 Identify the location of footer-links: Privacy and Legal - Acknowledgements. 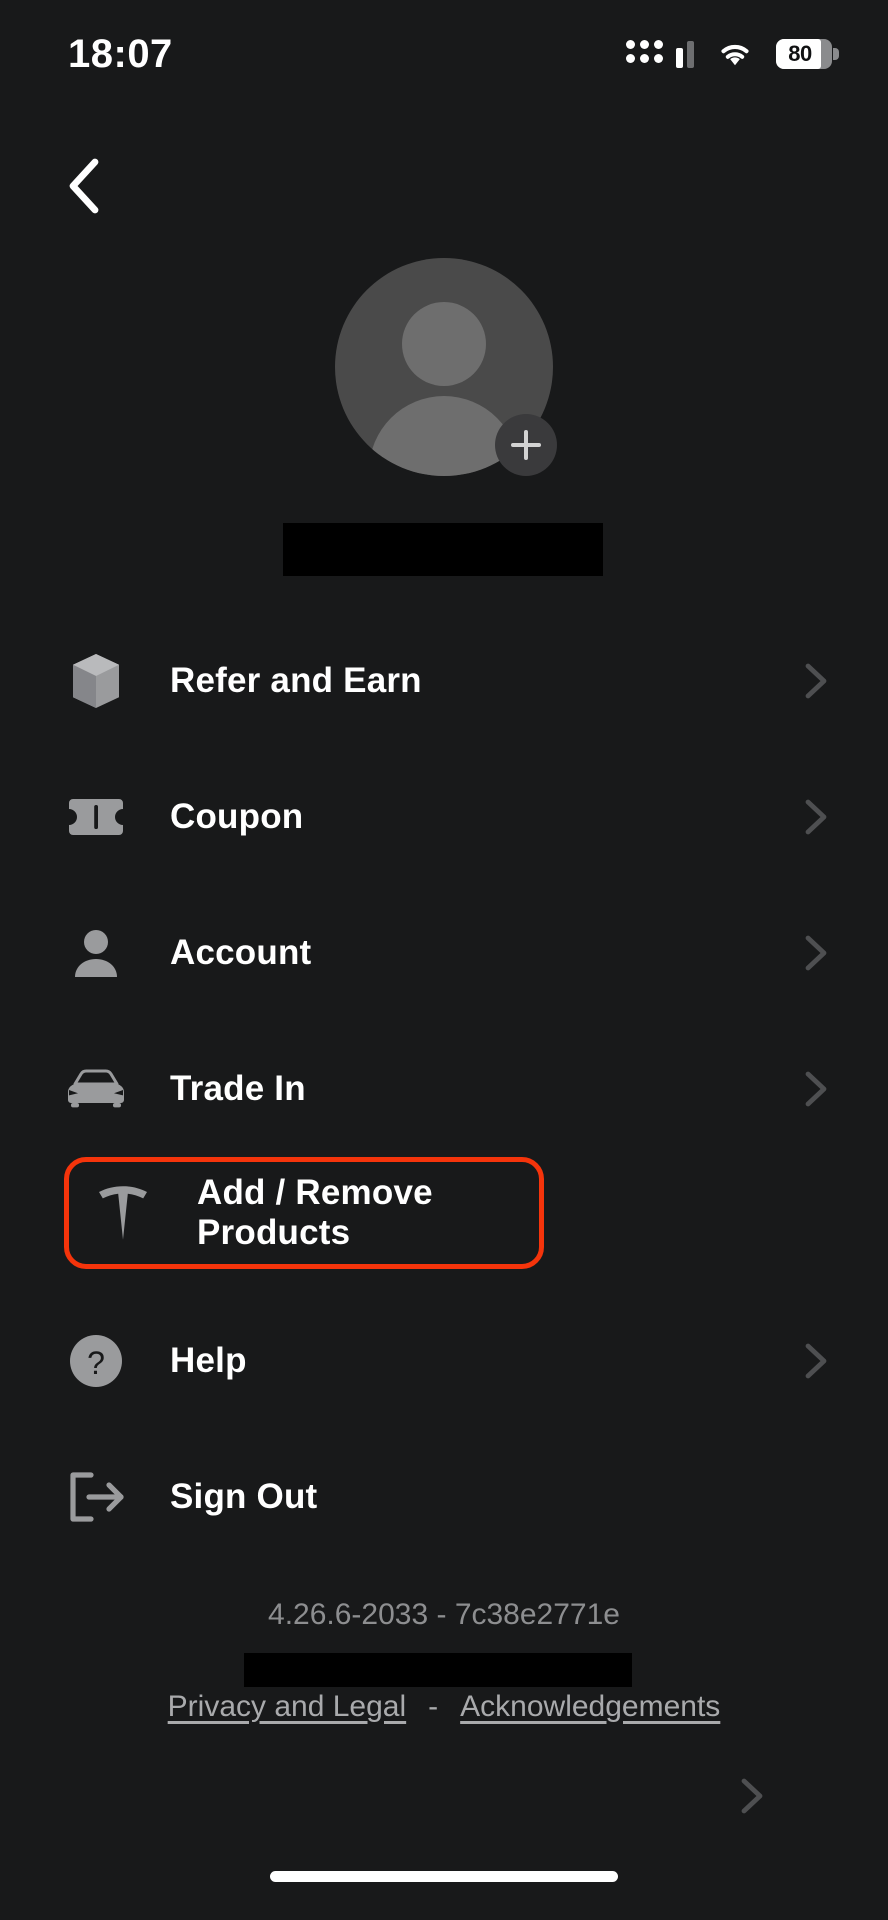
(444, 1707).